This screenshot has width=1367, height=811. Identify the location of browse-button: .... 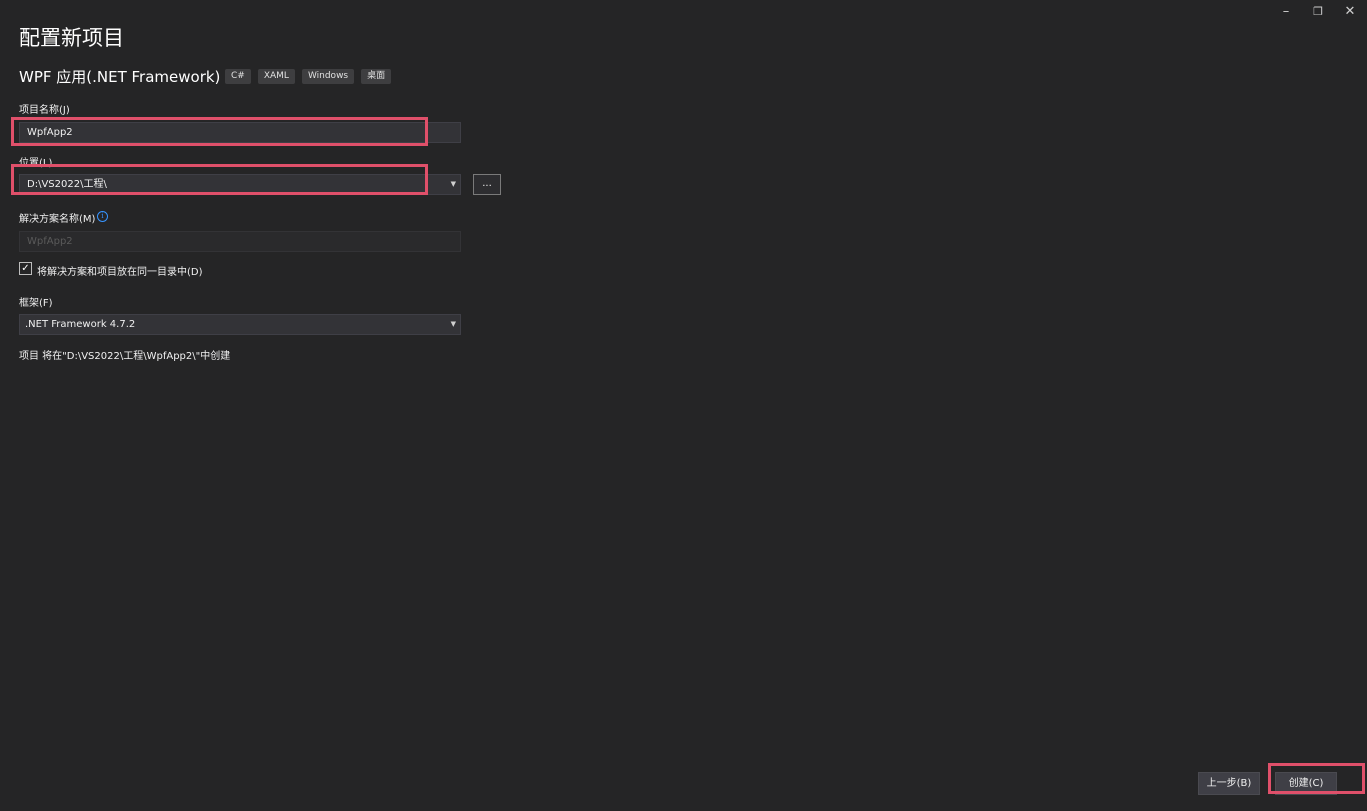
(487, 184).